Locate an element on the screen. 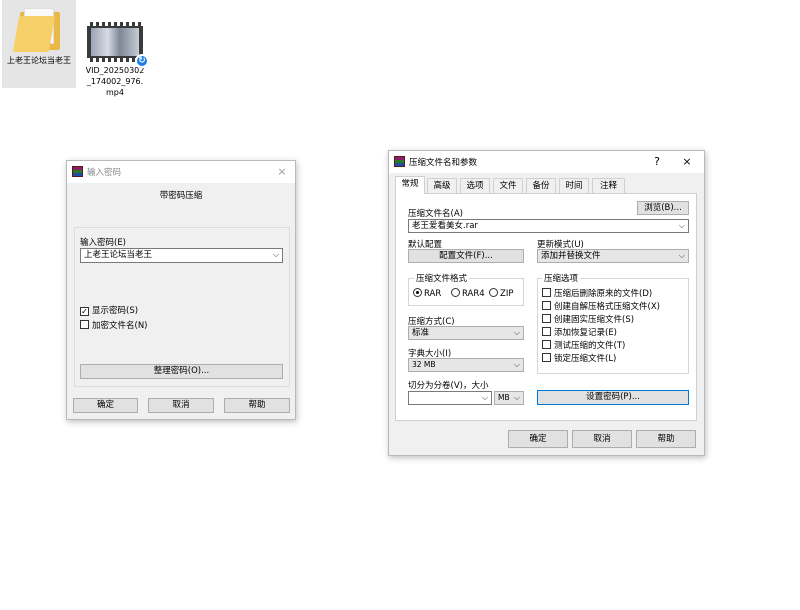  player-badge-icon: ↻ is located at coordinates (142, 61).